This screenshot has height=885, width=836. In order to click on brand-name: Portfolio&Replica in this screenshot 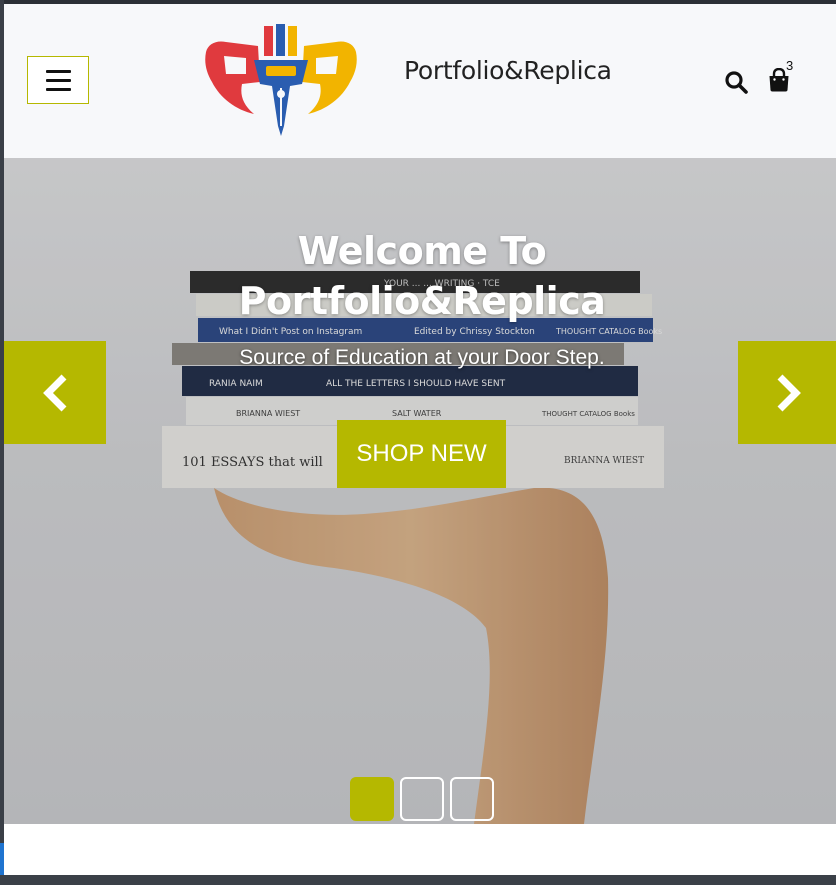, I will do `click(508, 70)`.